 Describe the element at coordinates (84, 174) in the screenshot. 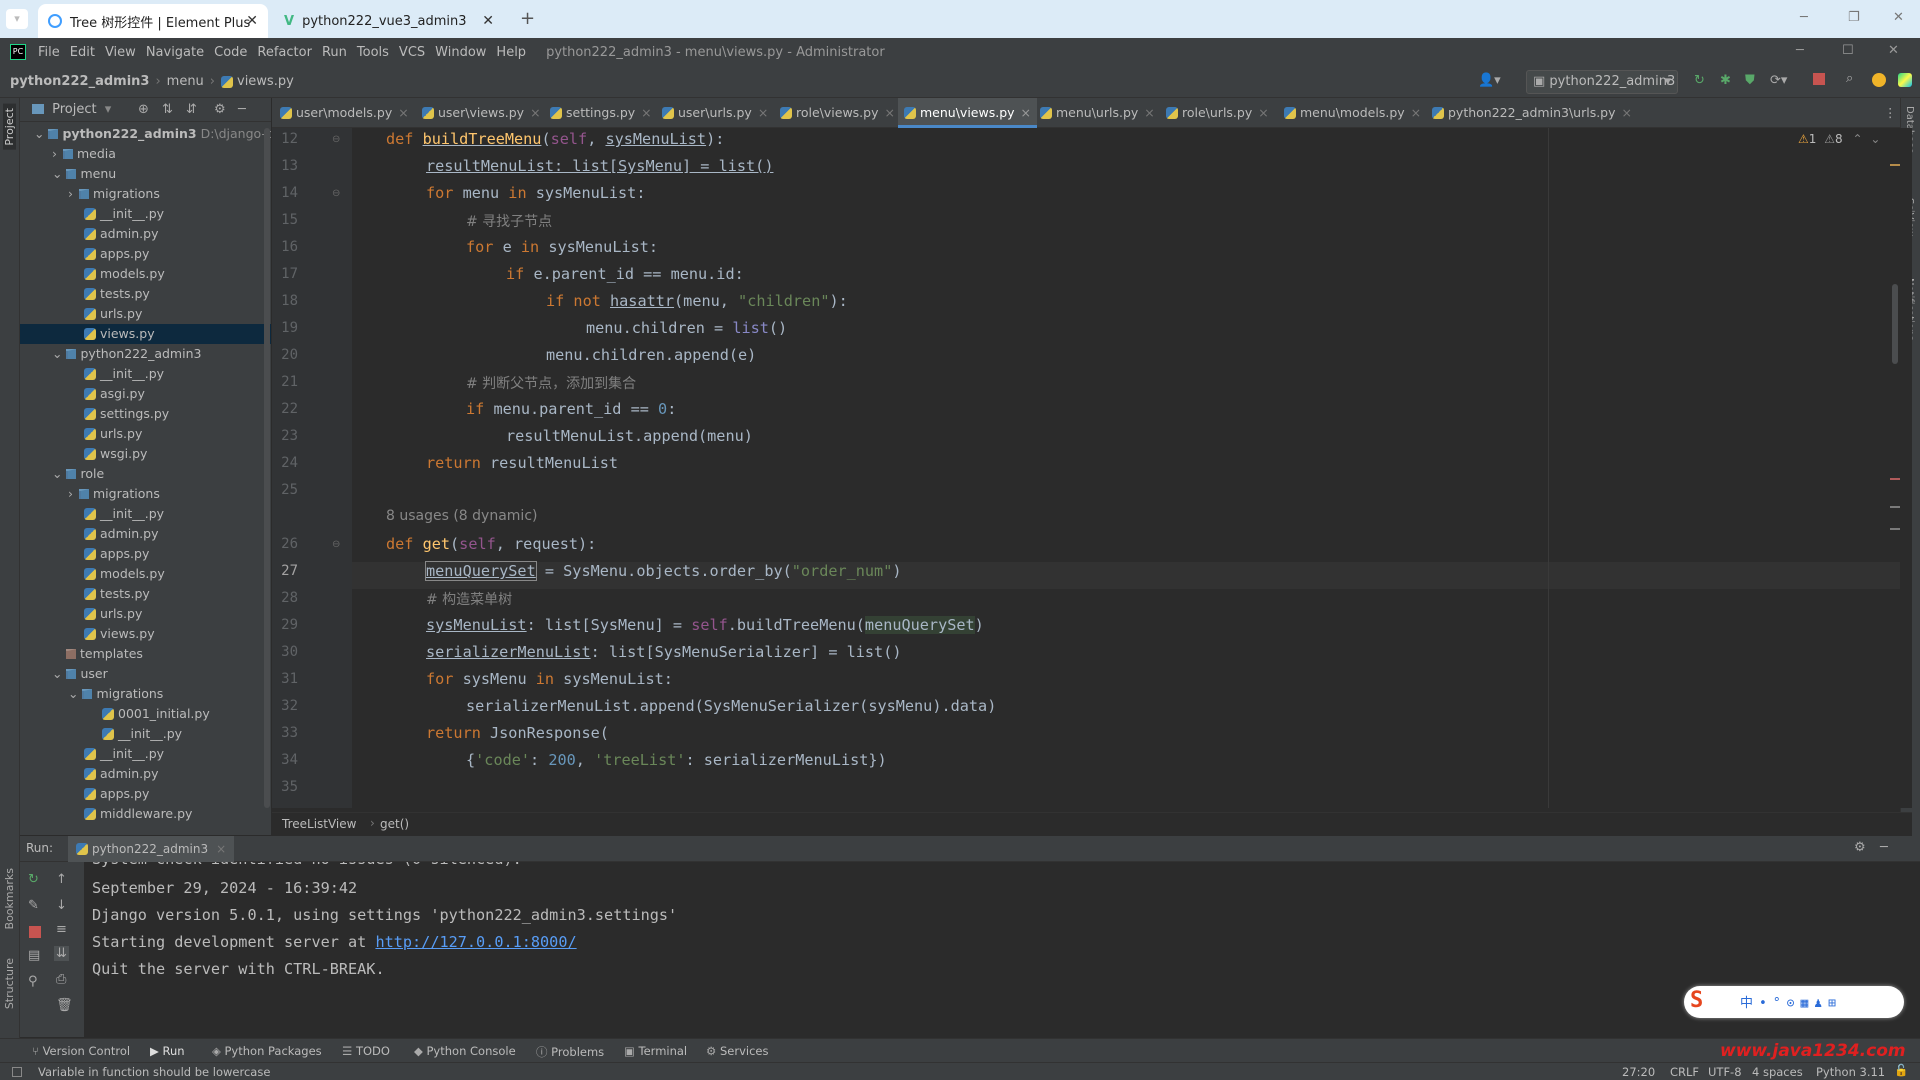

I see `tree-folder-menu: ⌄ menu` at that location.